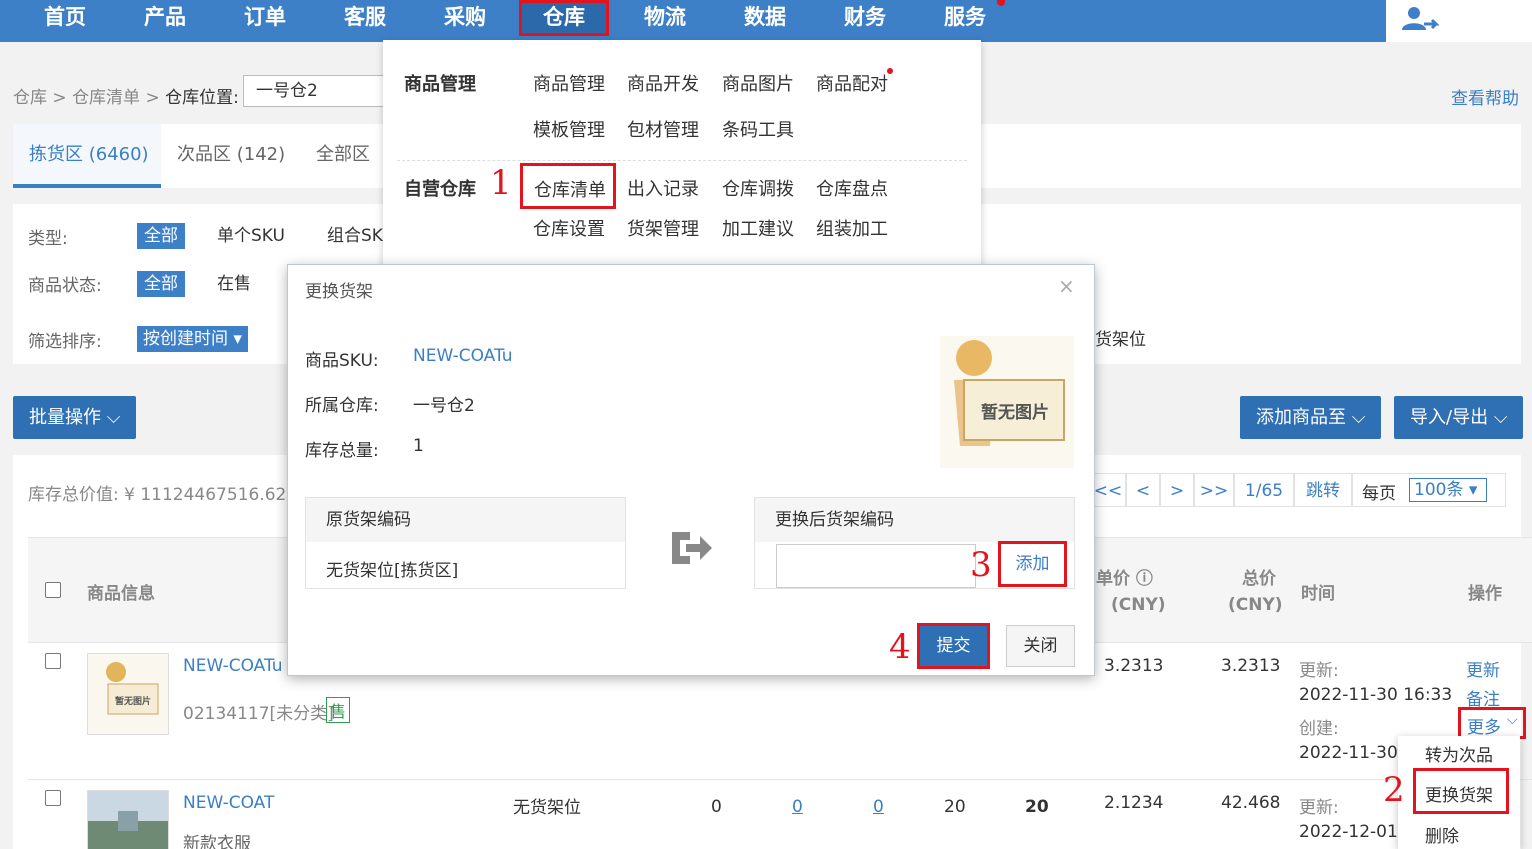  Describe the element at coordinates (465, 520) in the screenshot. I see `old-shelf-header: 原货架编码` at that location.